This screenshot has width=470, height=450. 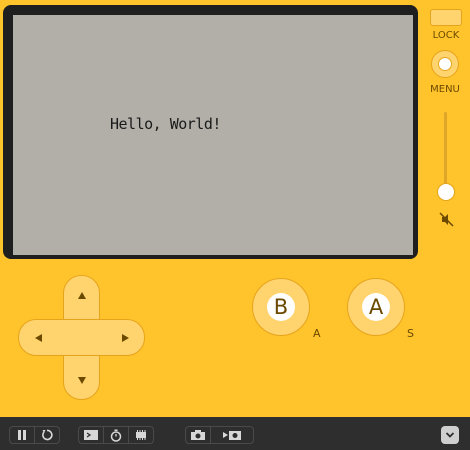 I want to click on volume-slider-knob, so click(x=446, y=192).